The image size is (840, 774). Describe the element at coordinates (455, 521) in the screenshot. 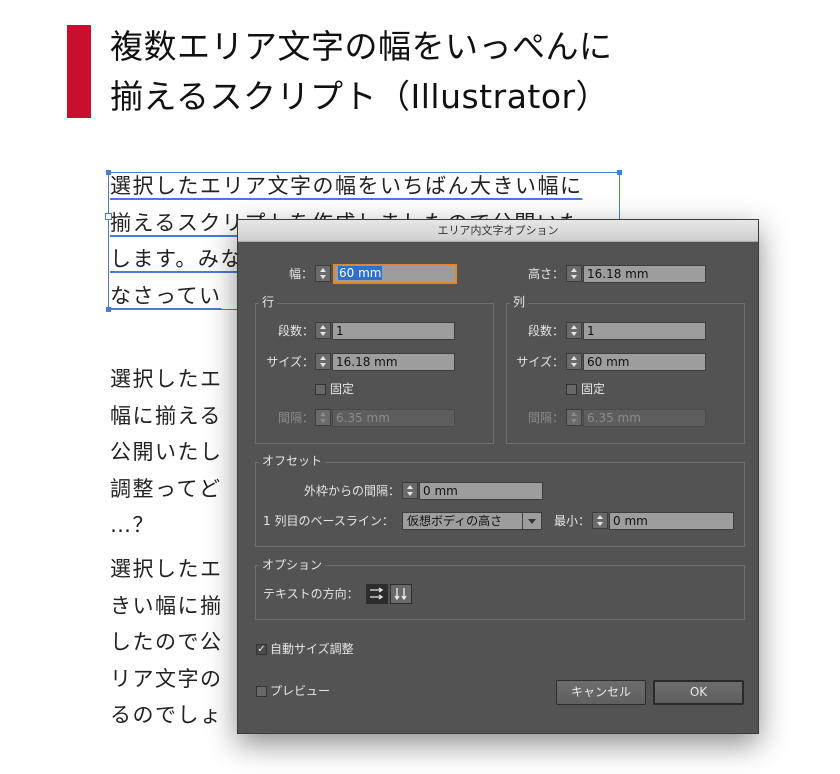

I see `first-baseline-value: 仮想ボディの高さ` at that location.